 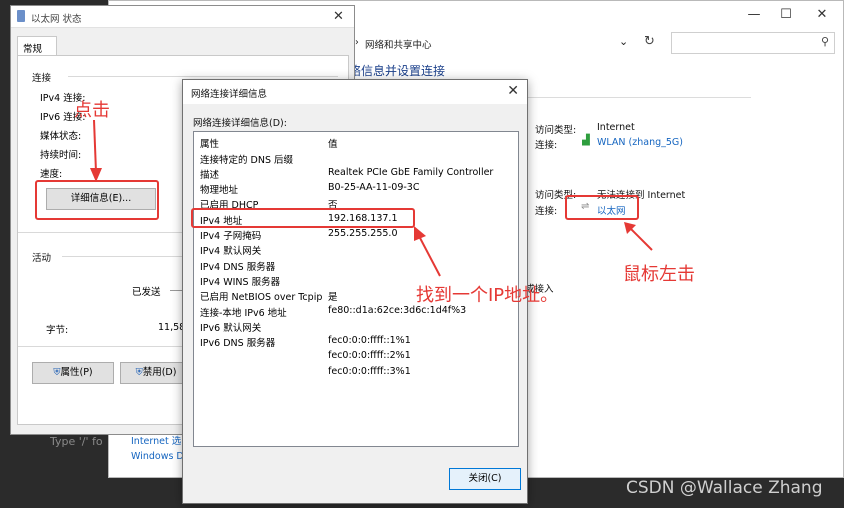 What do you see at coordinates (61, 155) in the screenshot?
I see `field-duration: 持续时间:` at bounding box center [61, 155].